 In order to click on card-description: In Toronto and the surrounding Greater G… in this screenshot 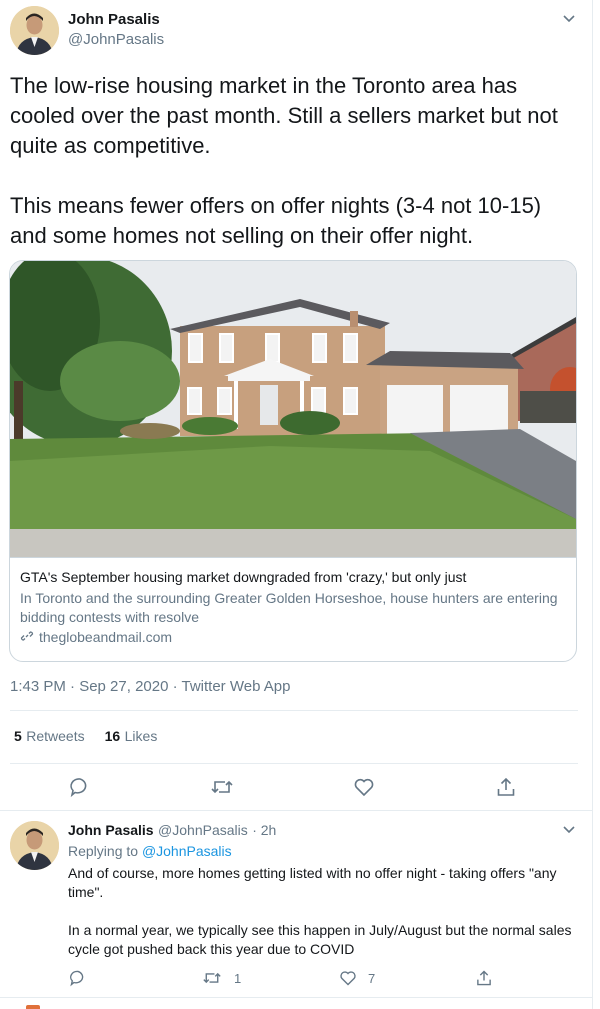, I will do `click(289, 607)`.